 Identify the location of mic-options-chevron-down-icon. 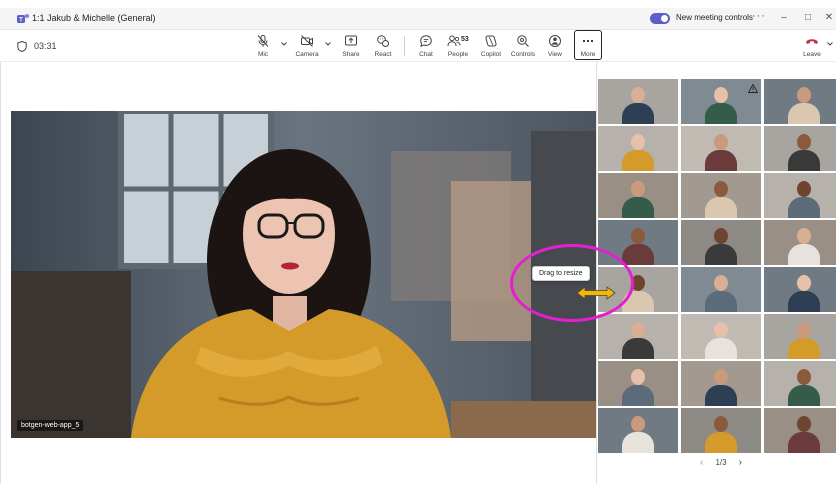
(284, 44).